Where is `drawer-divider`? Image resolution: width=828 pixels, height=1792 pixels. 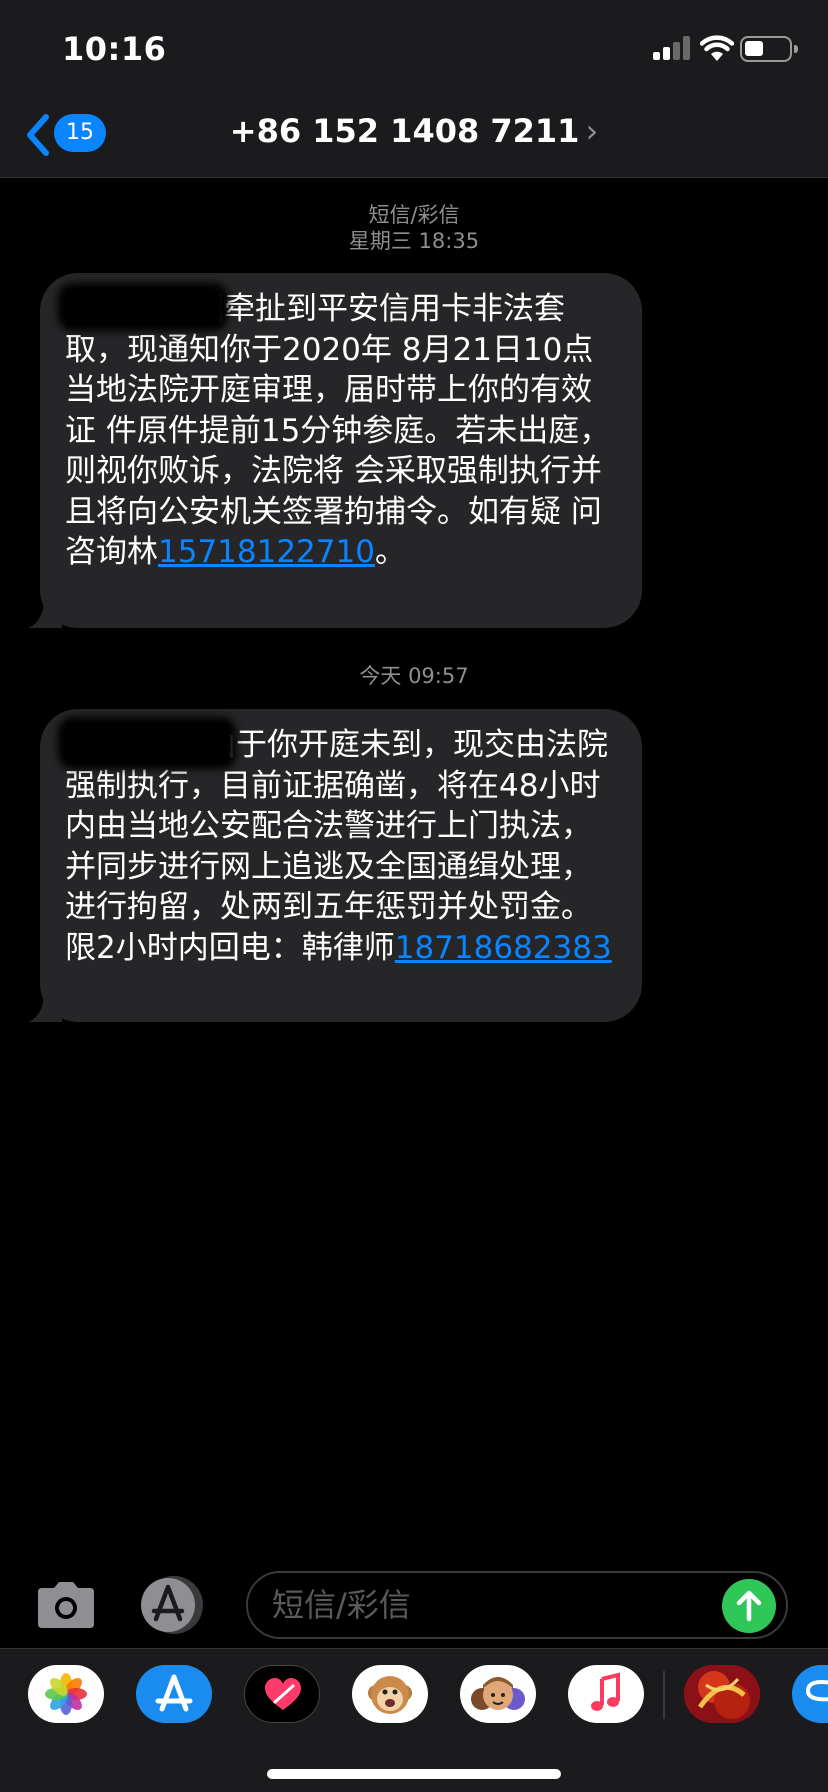
drawer-divider is located at coordinates (664, 1695).